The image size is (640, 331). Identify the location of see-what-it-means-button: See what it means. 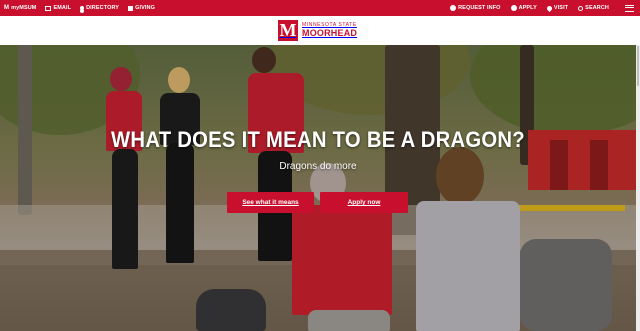
(270, 202).